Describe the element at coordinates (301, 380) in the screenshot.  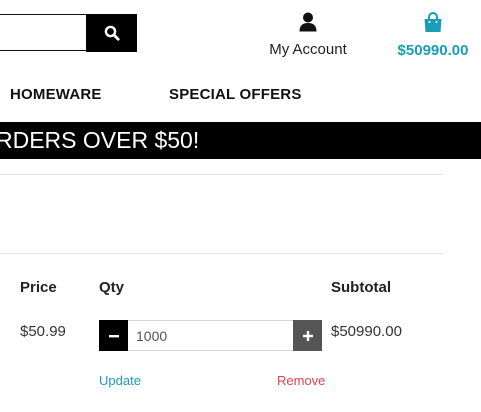
I see `remove-link: Remove` at that location.